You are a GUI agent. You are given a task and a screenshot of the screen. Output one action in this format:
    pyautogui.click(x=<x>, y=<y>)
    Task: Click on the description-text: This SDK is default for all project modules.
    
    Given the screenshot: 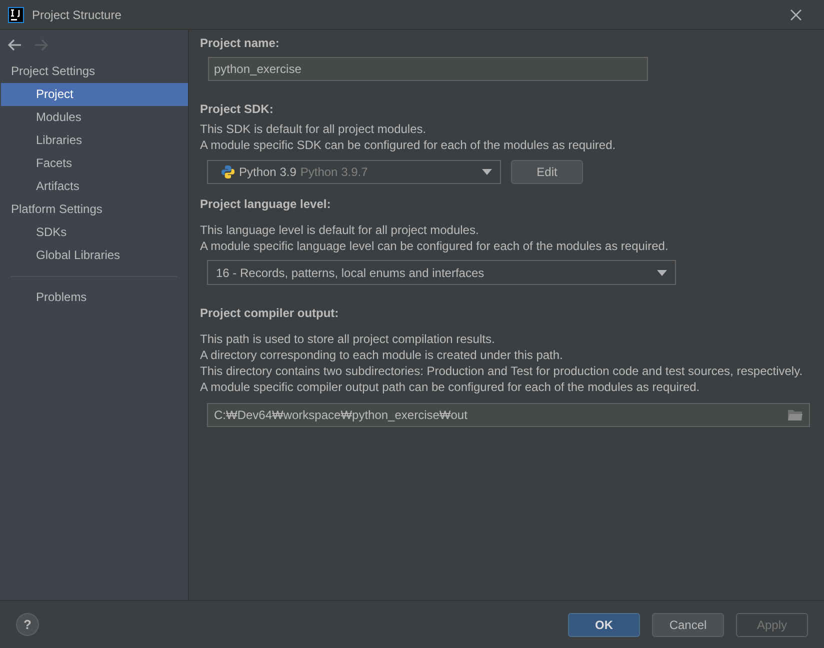 What is the action you would take?
    pyautogui.click(x=314, y=129)
    